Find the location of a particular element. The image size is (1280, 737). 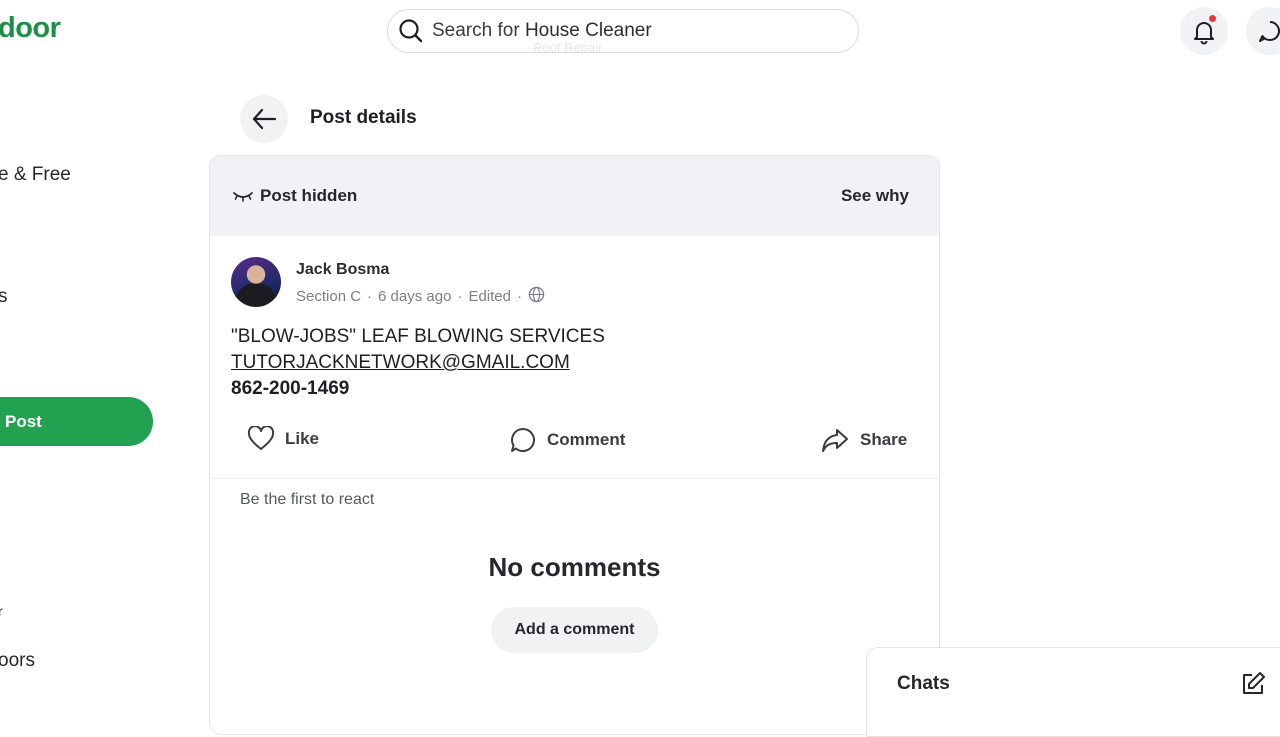

heart-icon is located at coordinates (261, 438).